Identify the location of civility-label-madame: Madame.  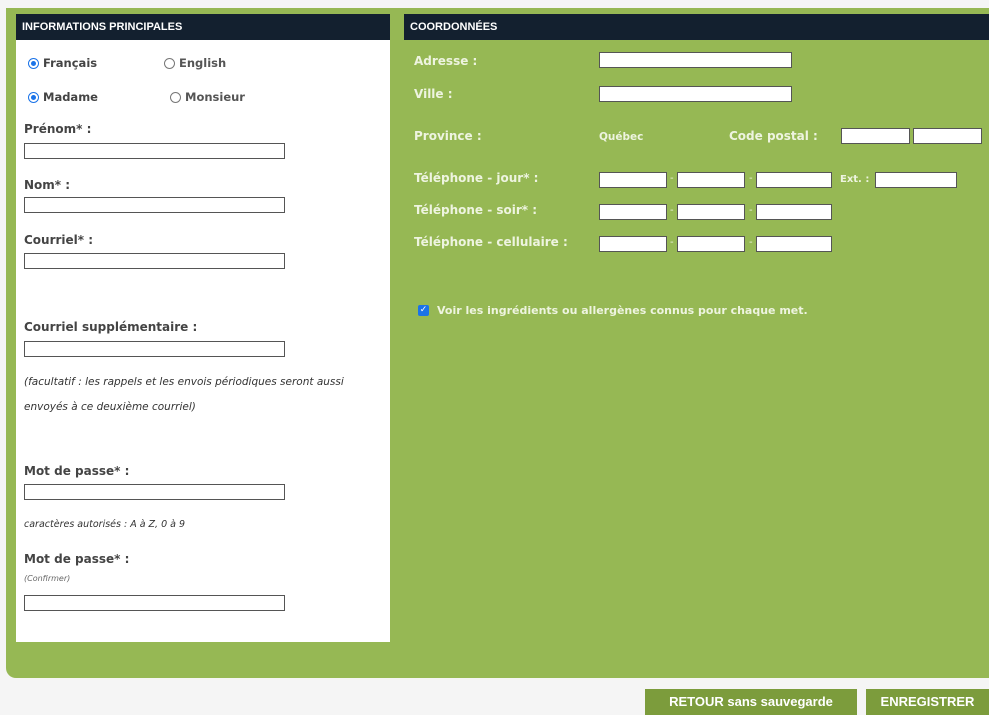
(70, 97).